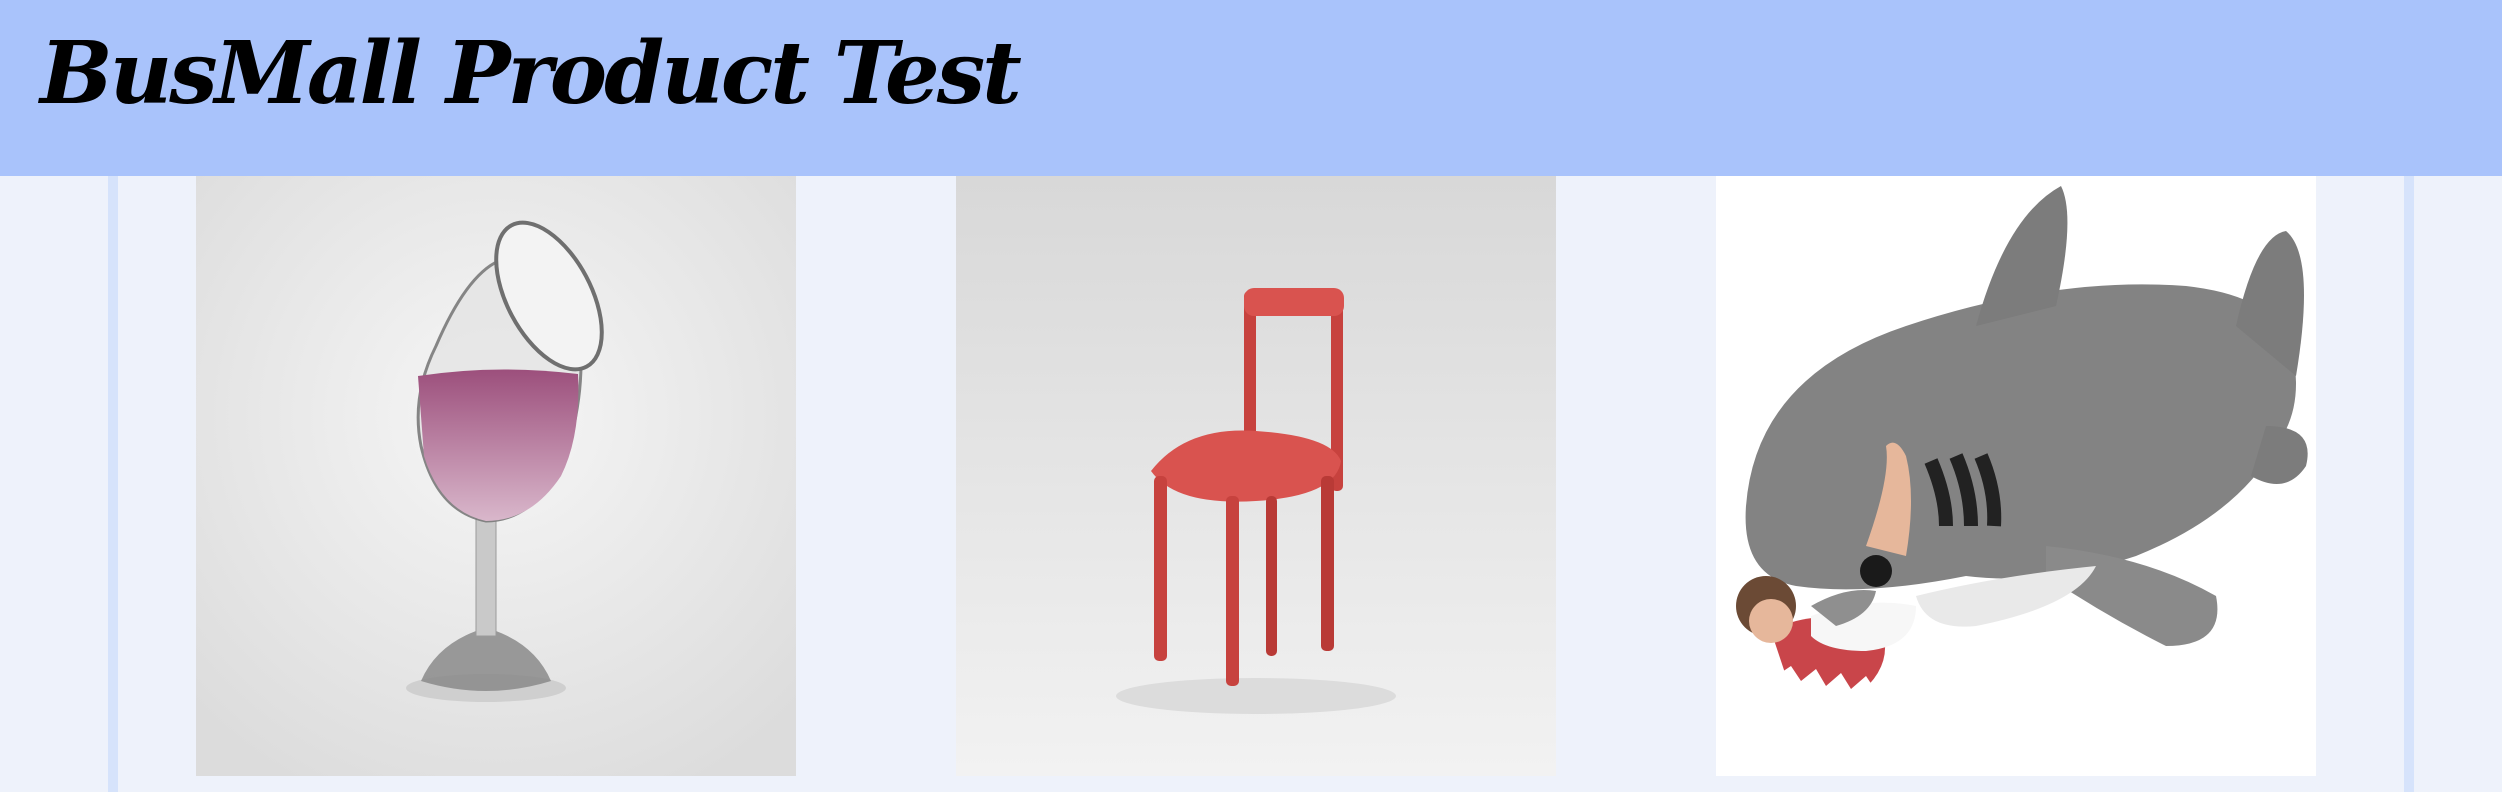 Image resolution: width=2502 pixels, height=792 pixels. Describe the element at coordinates (531, 73) in the screenshot. I see `page-title: BusMall Product Test` at that location.